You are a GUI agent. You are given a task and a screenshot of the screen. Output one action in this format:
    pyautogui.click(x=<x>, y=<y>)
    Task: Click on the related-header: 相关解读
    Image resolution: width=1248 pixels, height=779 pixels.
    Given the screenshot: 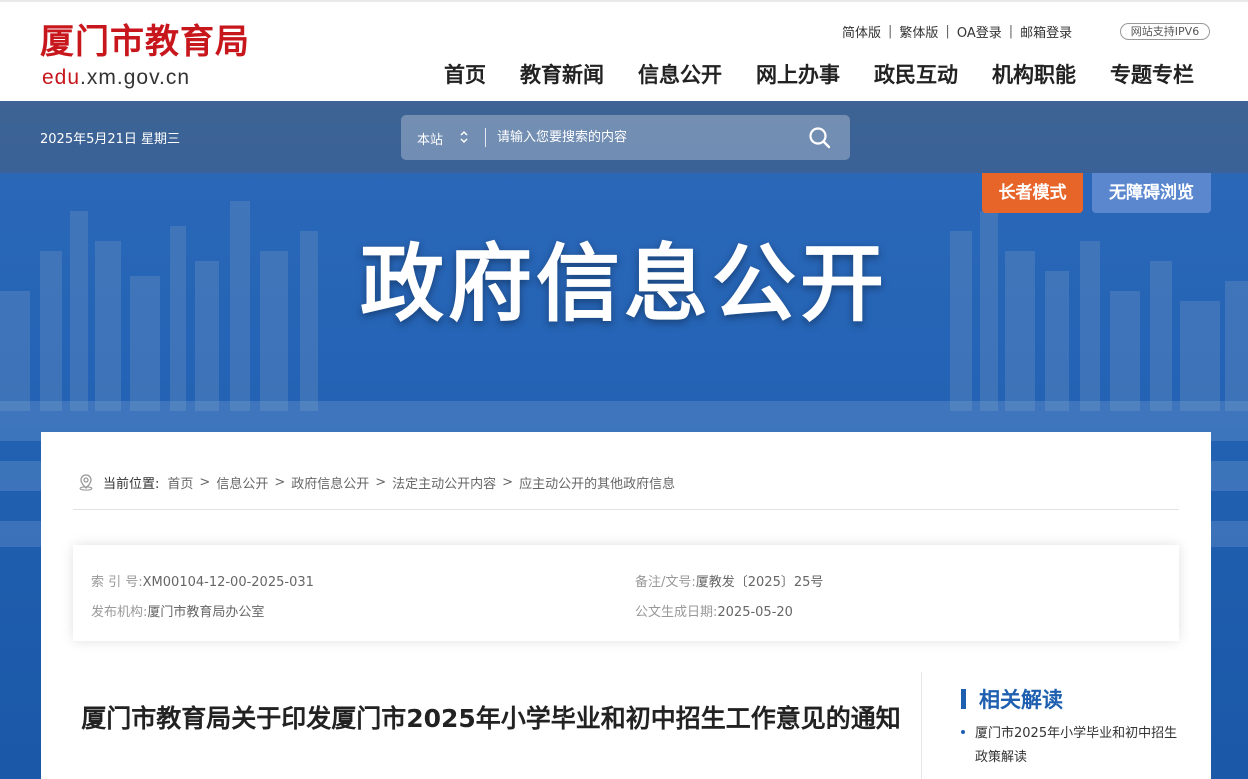 What is the action you would take?
    pyautogui.click(x=1012, y=699)
    